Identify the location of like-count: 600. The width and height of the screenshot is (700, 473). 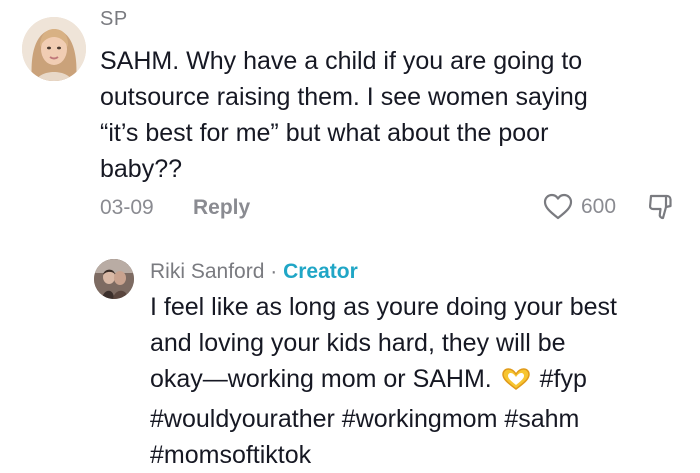
(599, 206).